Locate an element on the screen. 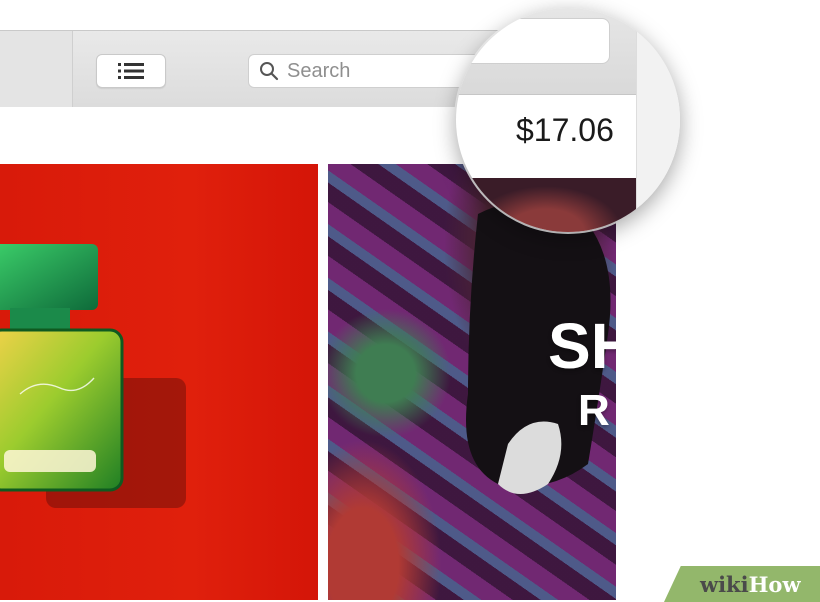 This screenshot has height=602, width=820. wikihow-watermark: wikiHow is located at coordinates (750, 584).